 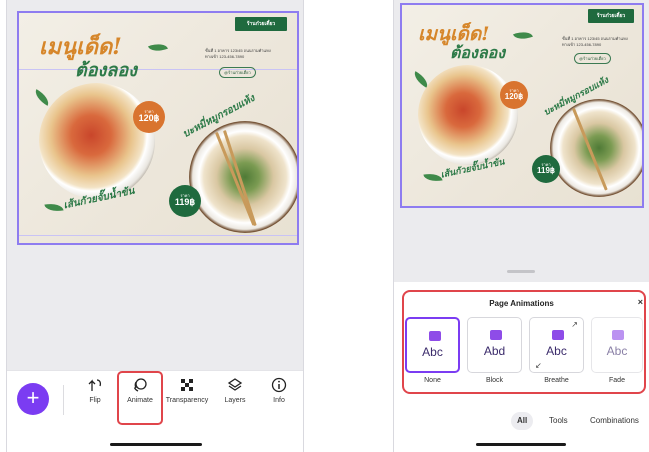 I want to click on flip-tool-button: Flip, so click(x=95, y=390).